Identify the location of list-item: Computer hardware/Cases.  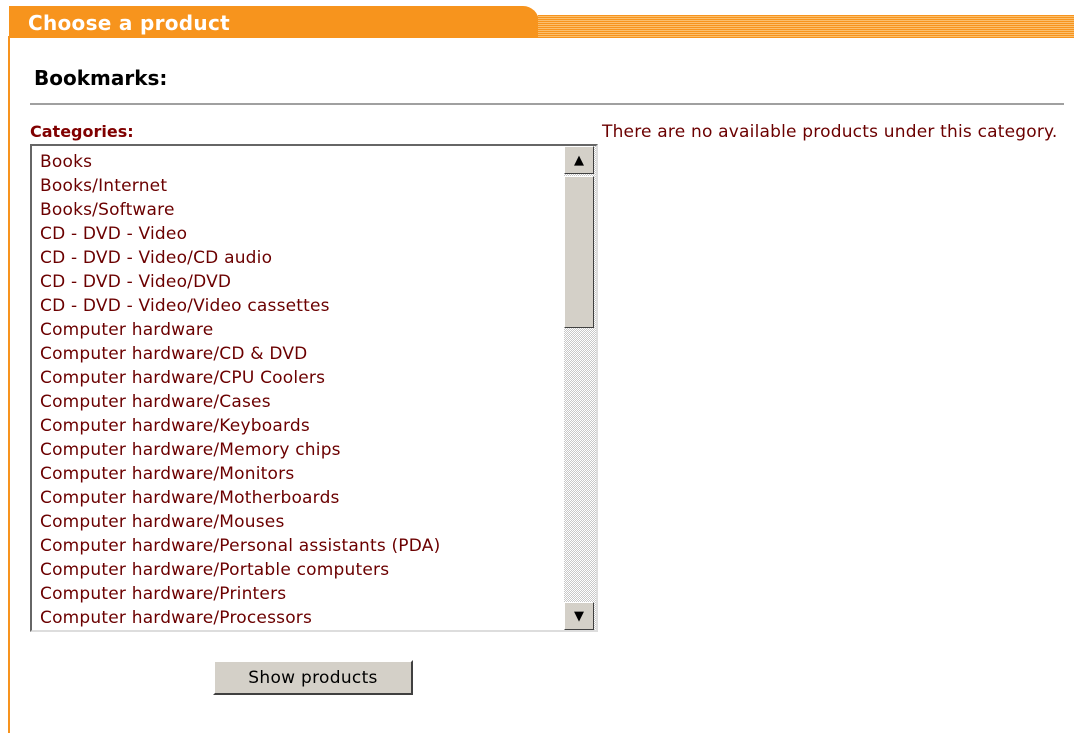
(301, 402).